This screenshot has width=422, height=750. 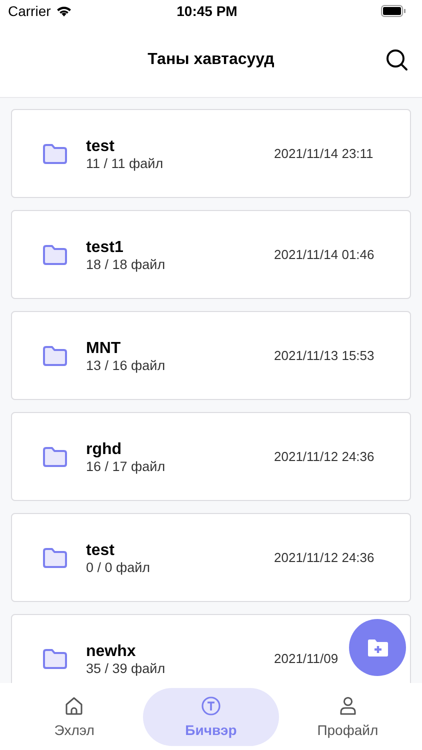 What do you see at coordinates (377, 647) in the screenshot?
I see `folder-plus-icon` at bounding box center [377, 647].